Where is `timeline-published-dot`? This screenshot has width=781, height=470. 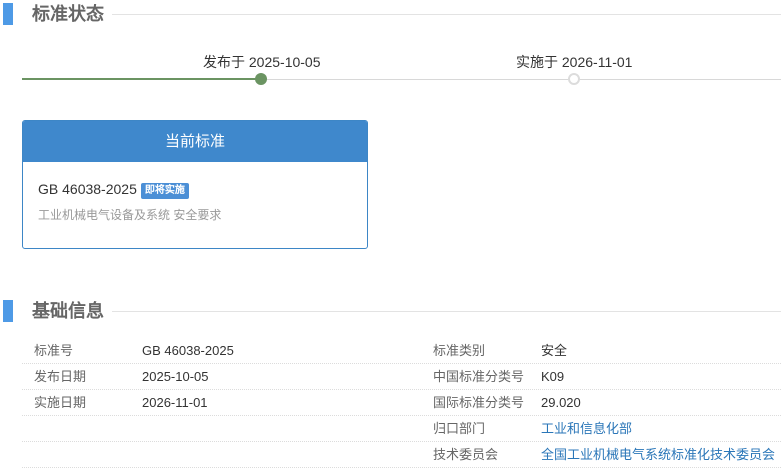 timeline-published-dot is located at coordinates (261, 79).